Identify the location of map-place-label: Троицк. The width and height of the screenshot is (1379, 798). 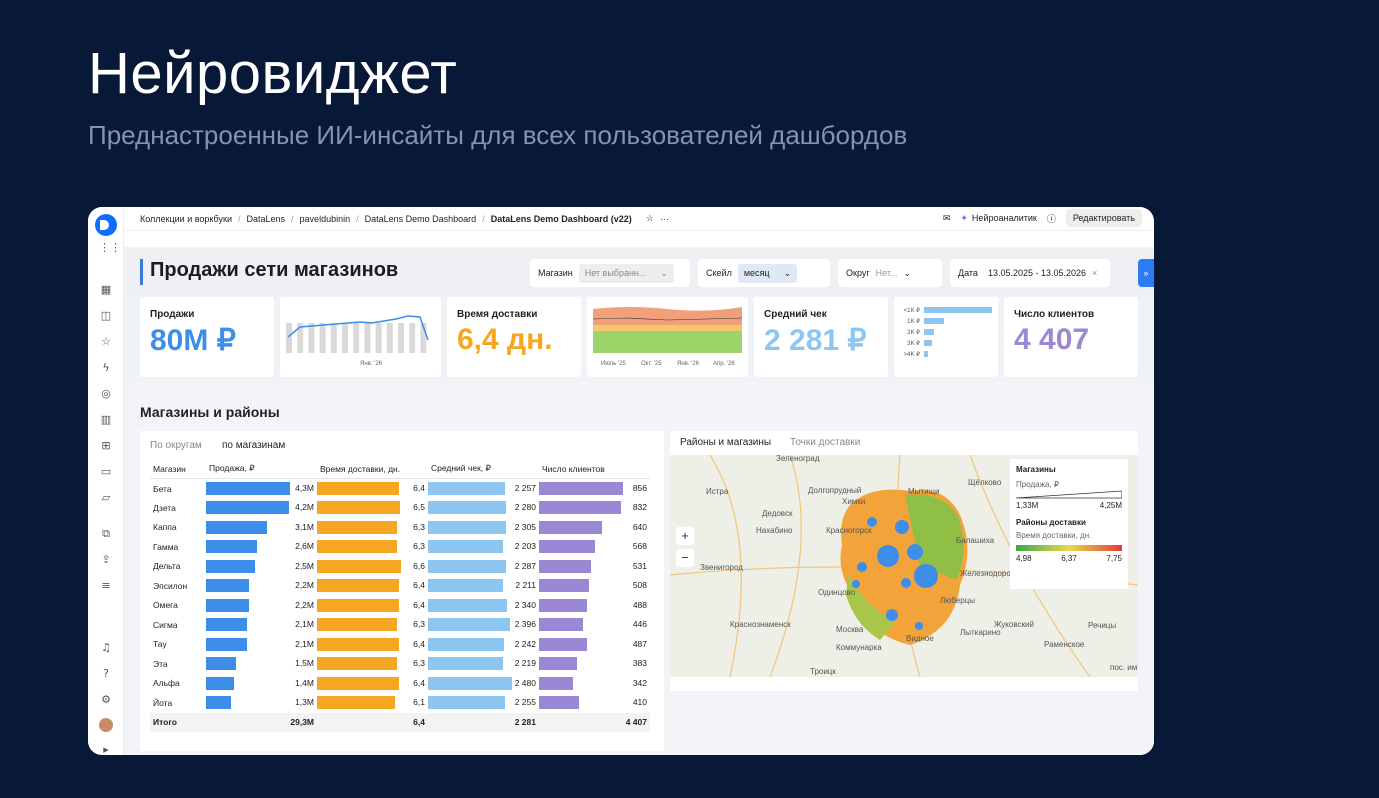
(823, 671).